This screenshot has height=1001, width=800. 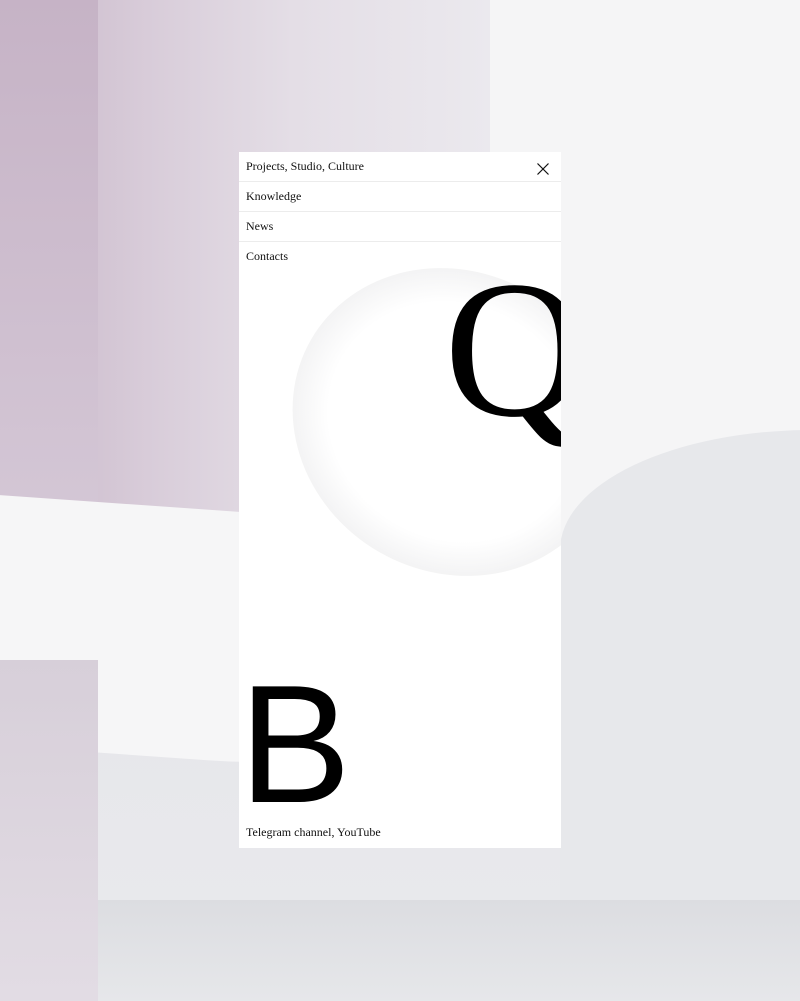 What do you see at coordinates (49, 830) in the screenshot?
I see `background-floor-left` at bounding box center [49, 830].